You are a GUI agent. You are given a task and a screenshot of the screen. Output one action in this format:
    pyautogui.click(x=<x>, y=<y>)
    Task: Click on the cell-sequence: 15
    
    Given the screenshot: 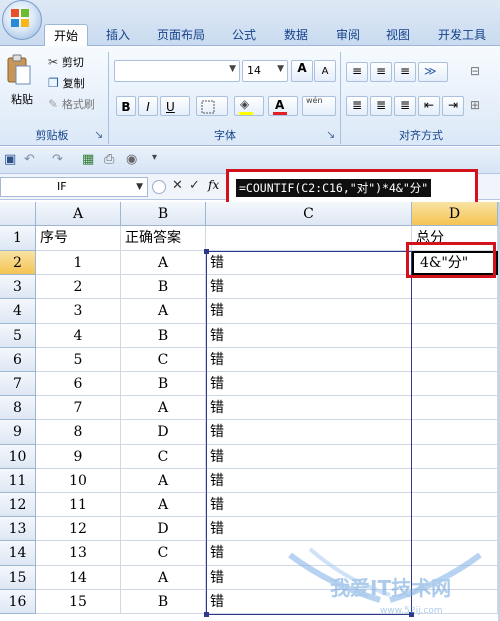 What is the action you would take?
    pyautogui.click(x=78, y=602)
    